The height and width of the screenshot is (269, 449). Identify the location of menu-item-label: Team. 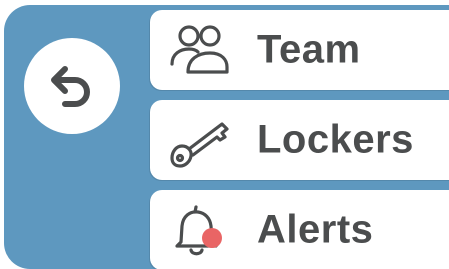
(309, 49).